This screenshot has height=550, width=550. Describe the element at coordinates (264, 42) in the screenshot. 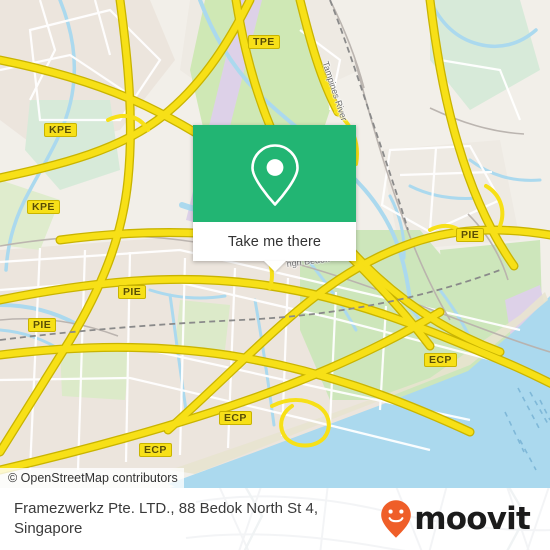

I see `highway-shield-tpe: TPE` at that location.